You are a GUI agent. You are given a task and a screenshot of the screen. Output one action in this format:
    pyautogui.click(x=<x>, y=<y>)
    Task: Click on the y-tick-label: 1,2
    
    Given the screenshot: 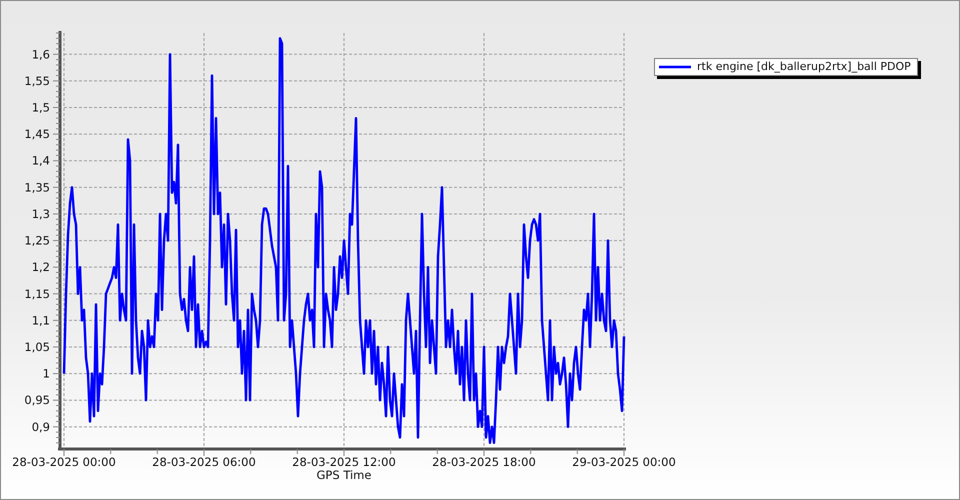 What is the action you would take?
    pyautogui.click(x=41, y=267)
    